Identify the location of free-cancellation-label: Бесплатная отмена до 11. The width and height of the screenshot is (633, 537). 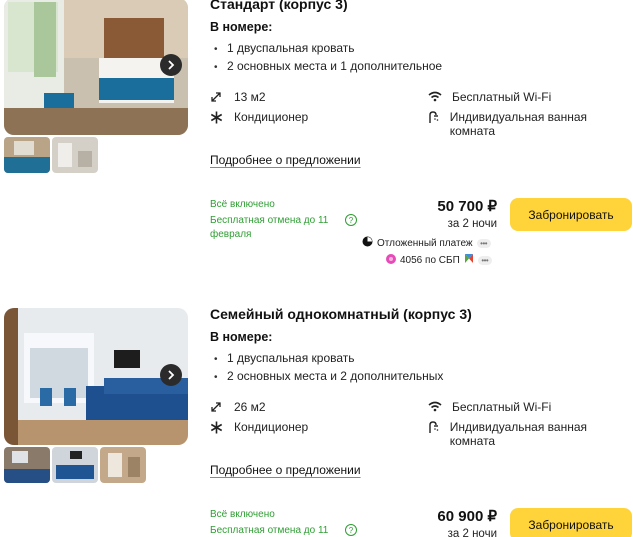
(269, 530).